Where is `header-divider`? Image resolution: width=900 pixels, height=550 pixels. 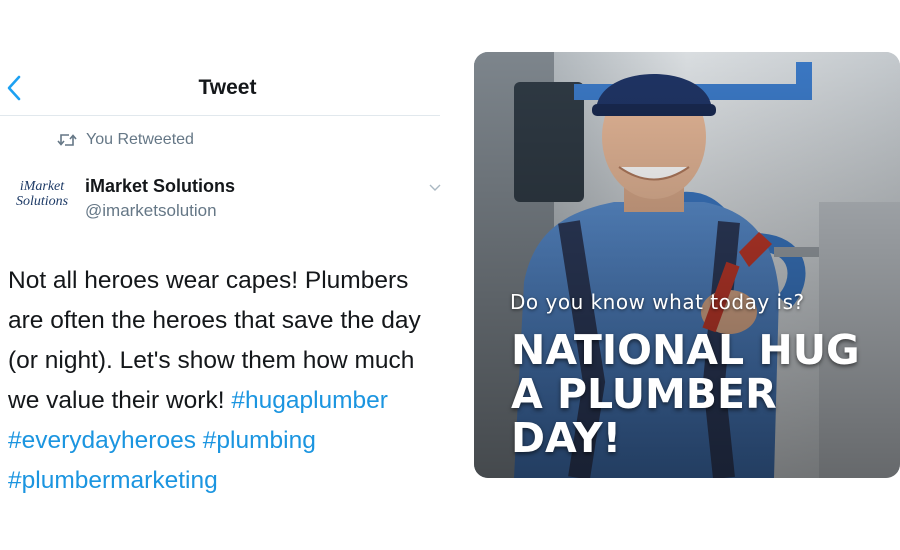
header-divider is located at coordinates (220, 115).